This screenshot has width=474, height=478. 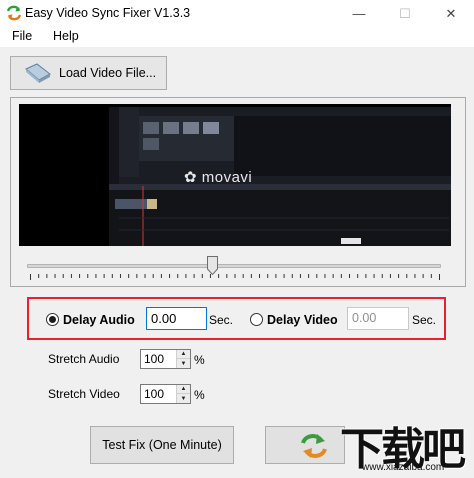 What do you see at coordinates (378, 318) in the screenshot?
I see `delay-video-input: 0.00` at bounding box center [378, 318].